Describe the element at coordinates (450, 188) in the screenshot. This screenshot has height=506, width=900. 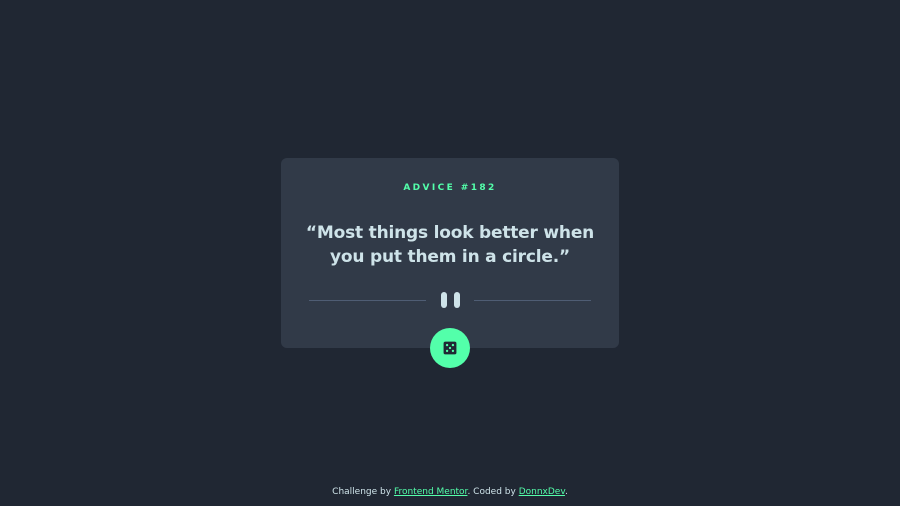
I see `advice-id: ADVICE #182` at that location.